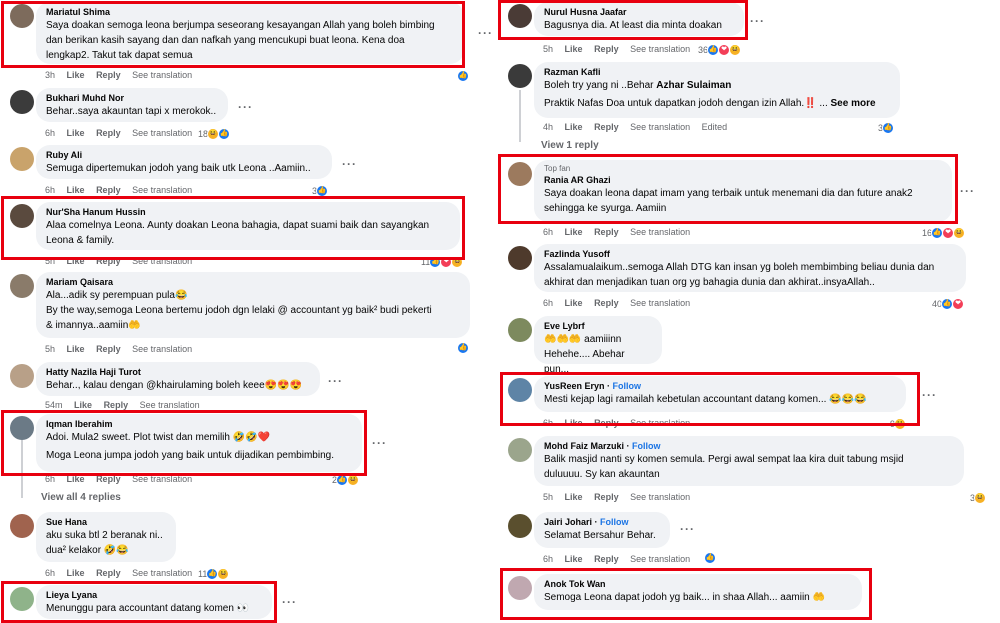 The height and width of the screenshot is (623, 1000). What do you see at coordinates (944, 233) in the screenshot?
I see `reaction-summary: 16 👍 ❤ 😆` at bounding box center [944, 233].